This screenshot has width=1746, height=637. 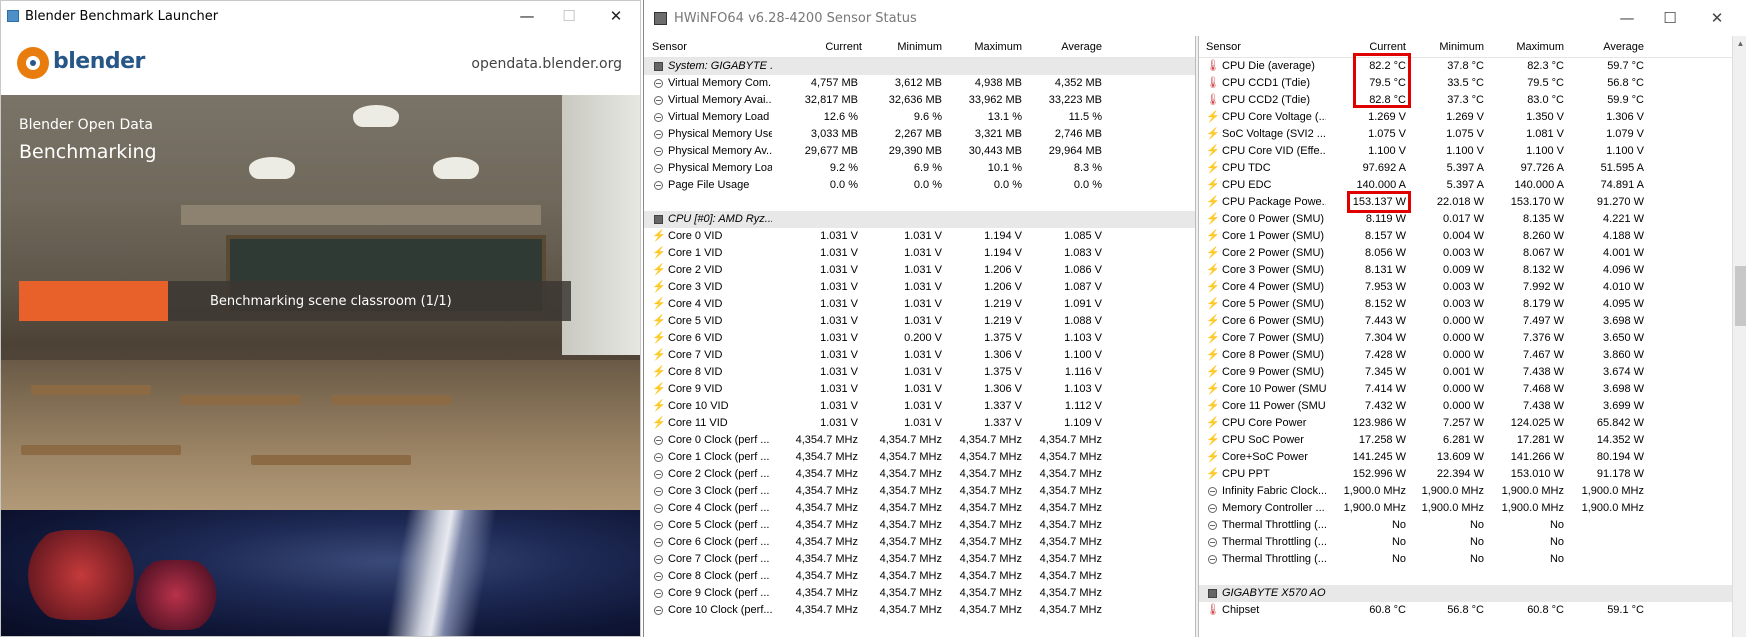 What do you see at coordinates (915, 151) in the screenshot?
I see `sensor-min-value: 29,390 MB` at bounding box center [915, 151].